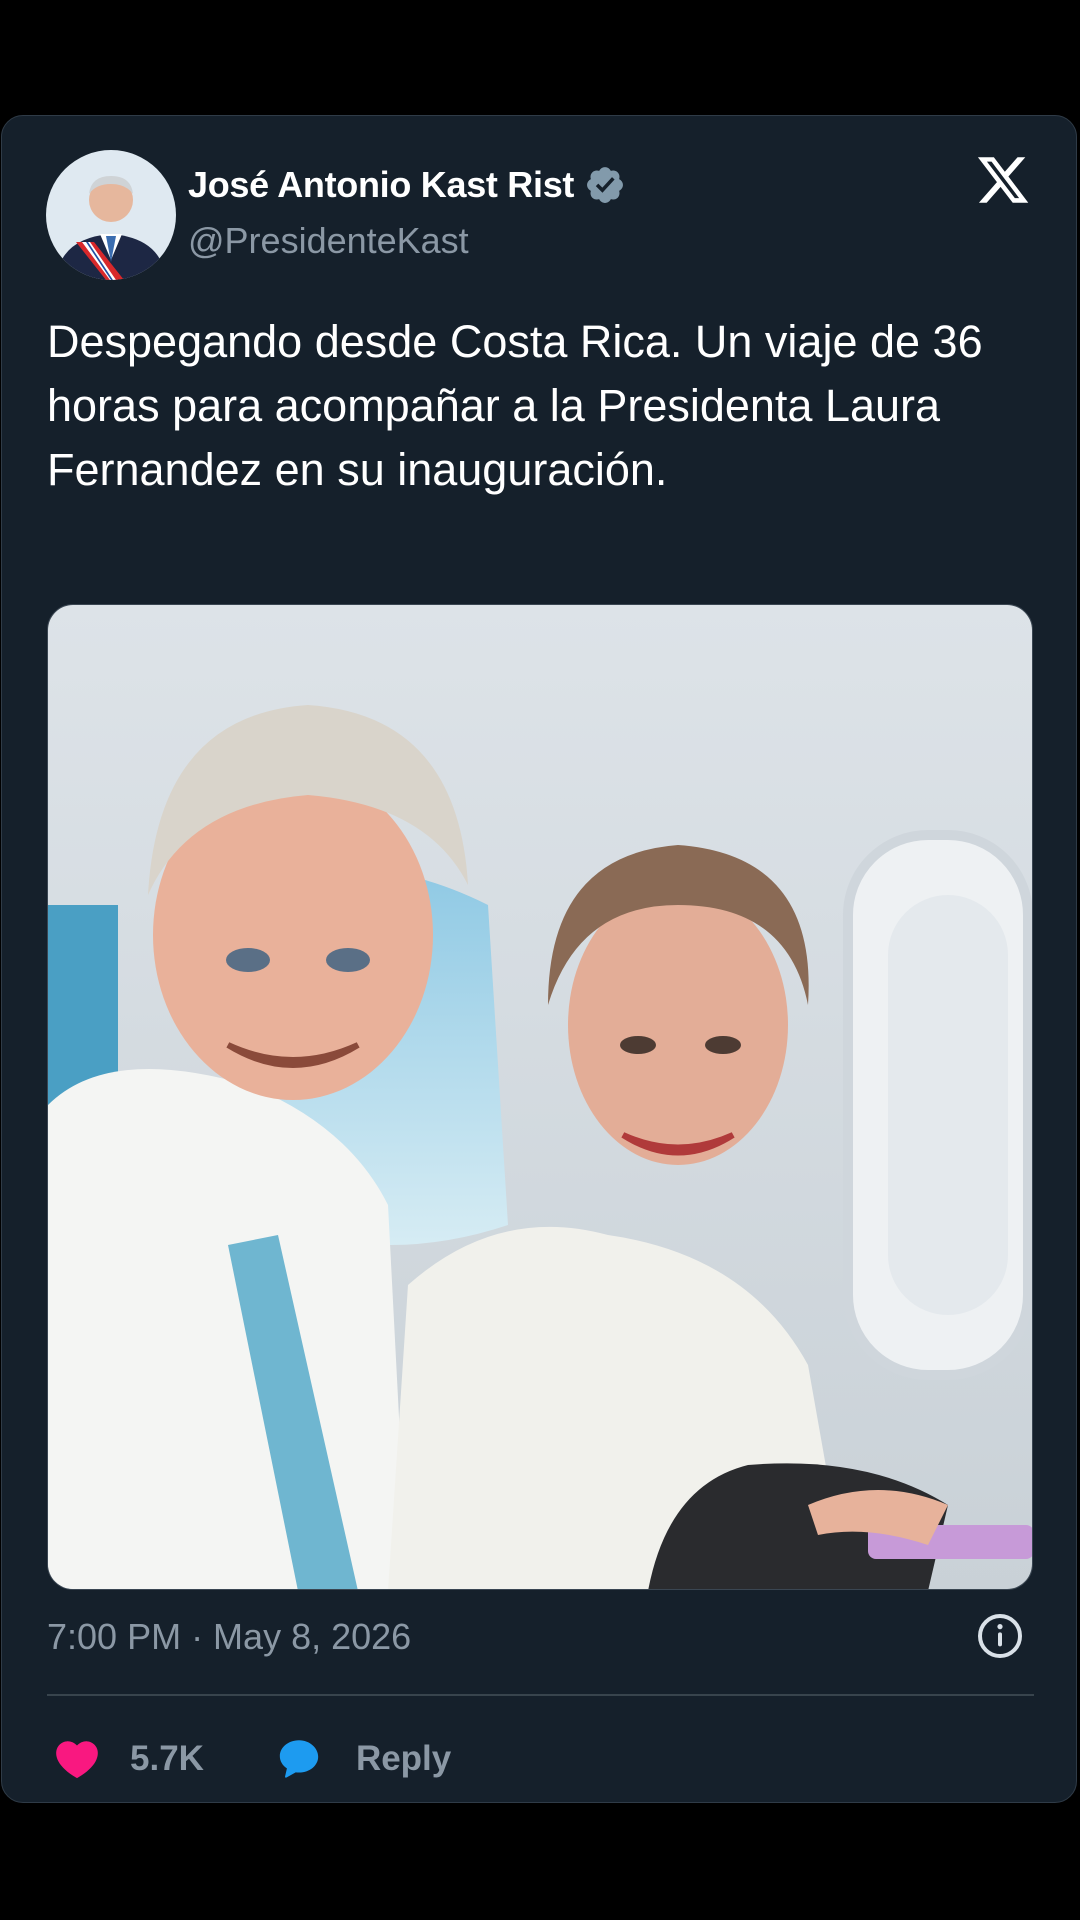 The height and width of the screenshot is (1920, 1080). What do you see at coordinates (1000, 1636) in the screenshot?
I see `info-icon` at bounding box center [1000, 1636].